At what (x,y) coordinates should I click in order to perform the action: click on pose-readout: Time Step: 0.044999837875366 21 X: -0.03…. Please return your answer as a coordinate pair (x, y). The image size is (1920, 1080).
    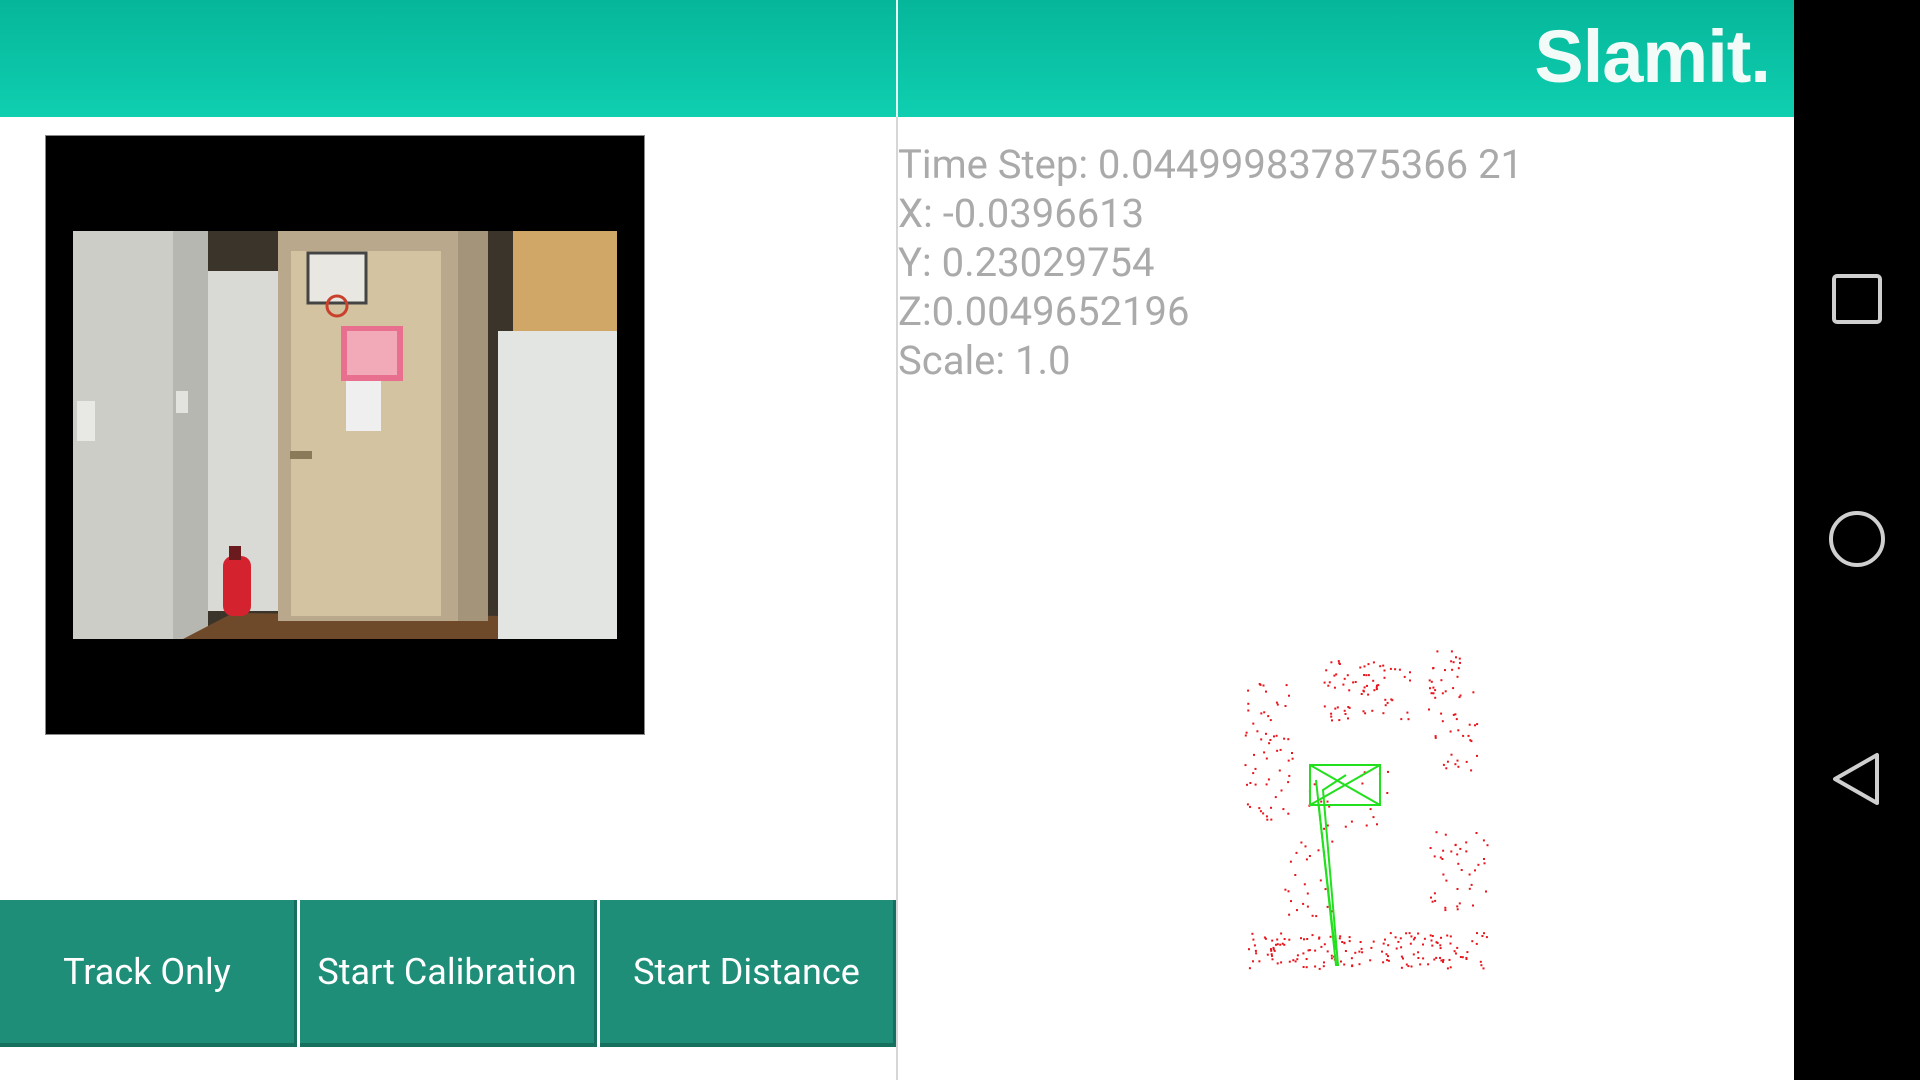
    Looking at the image, I should click on (1210, 262).